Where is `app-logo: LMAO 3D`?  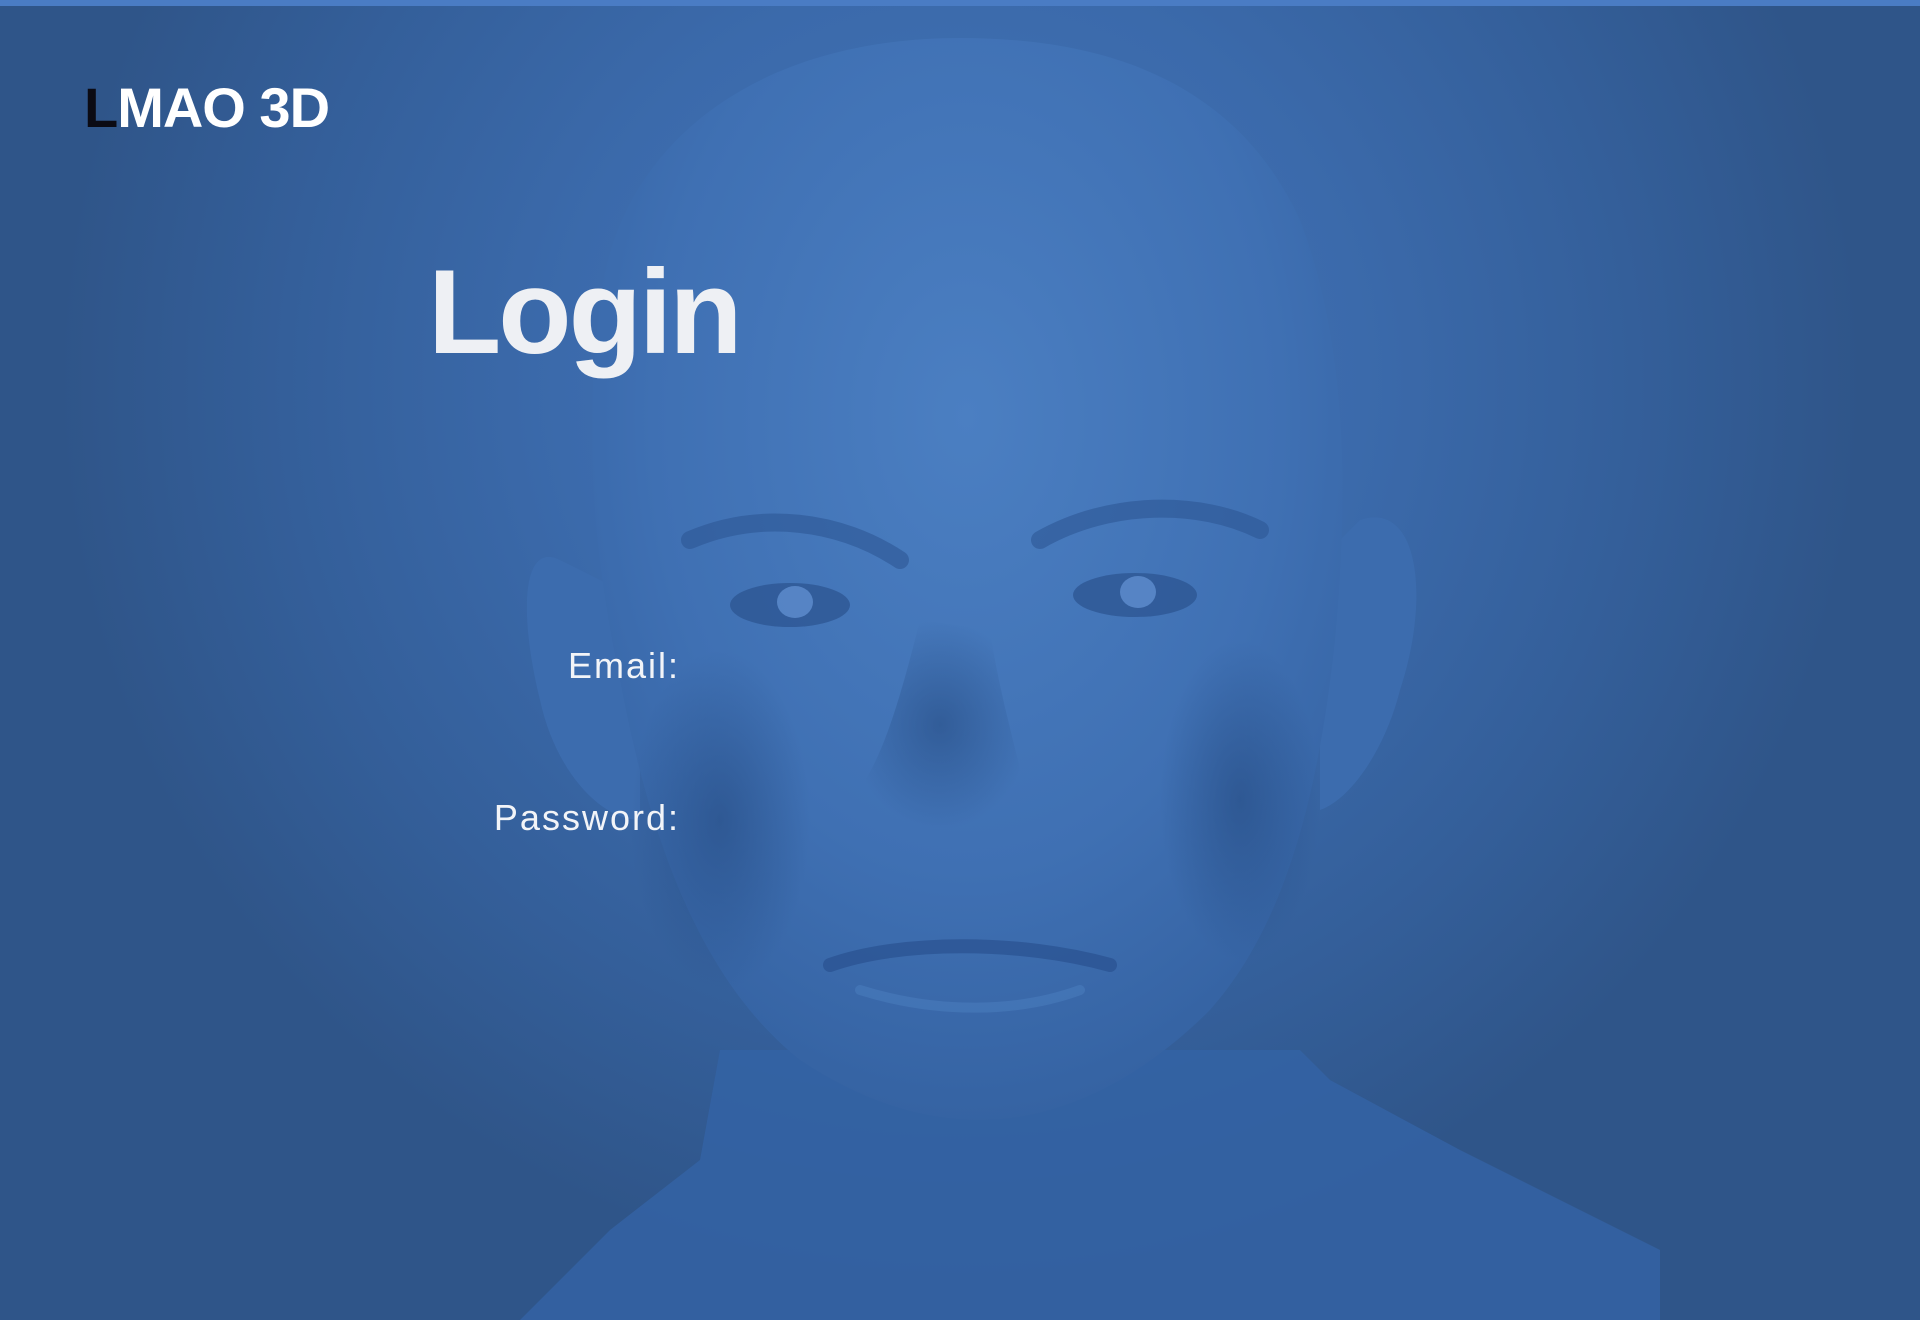
app-logo: LMAO 3D is located at coordinates (207, 108).